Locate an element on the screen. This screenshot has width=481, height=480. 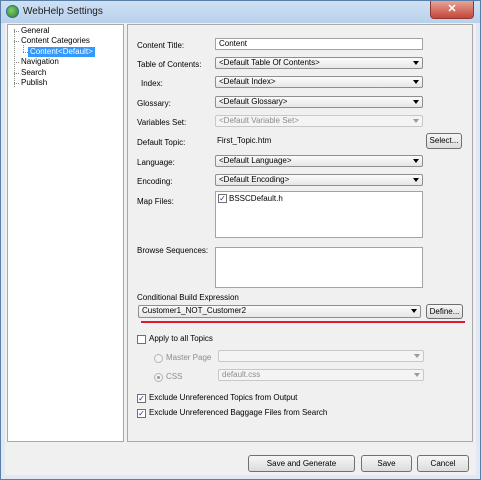
radio-dot is located at coordinates (158, 377).